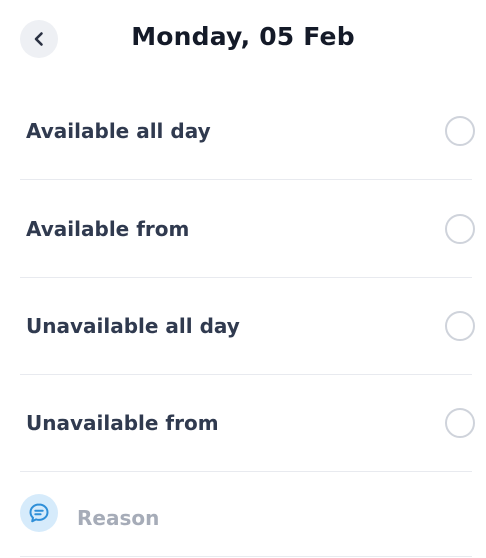 The height and width of the screenshot is (558, 486). I want to click on option-label: Available from, so click(108, 228).